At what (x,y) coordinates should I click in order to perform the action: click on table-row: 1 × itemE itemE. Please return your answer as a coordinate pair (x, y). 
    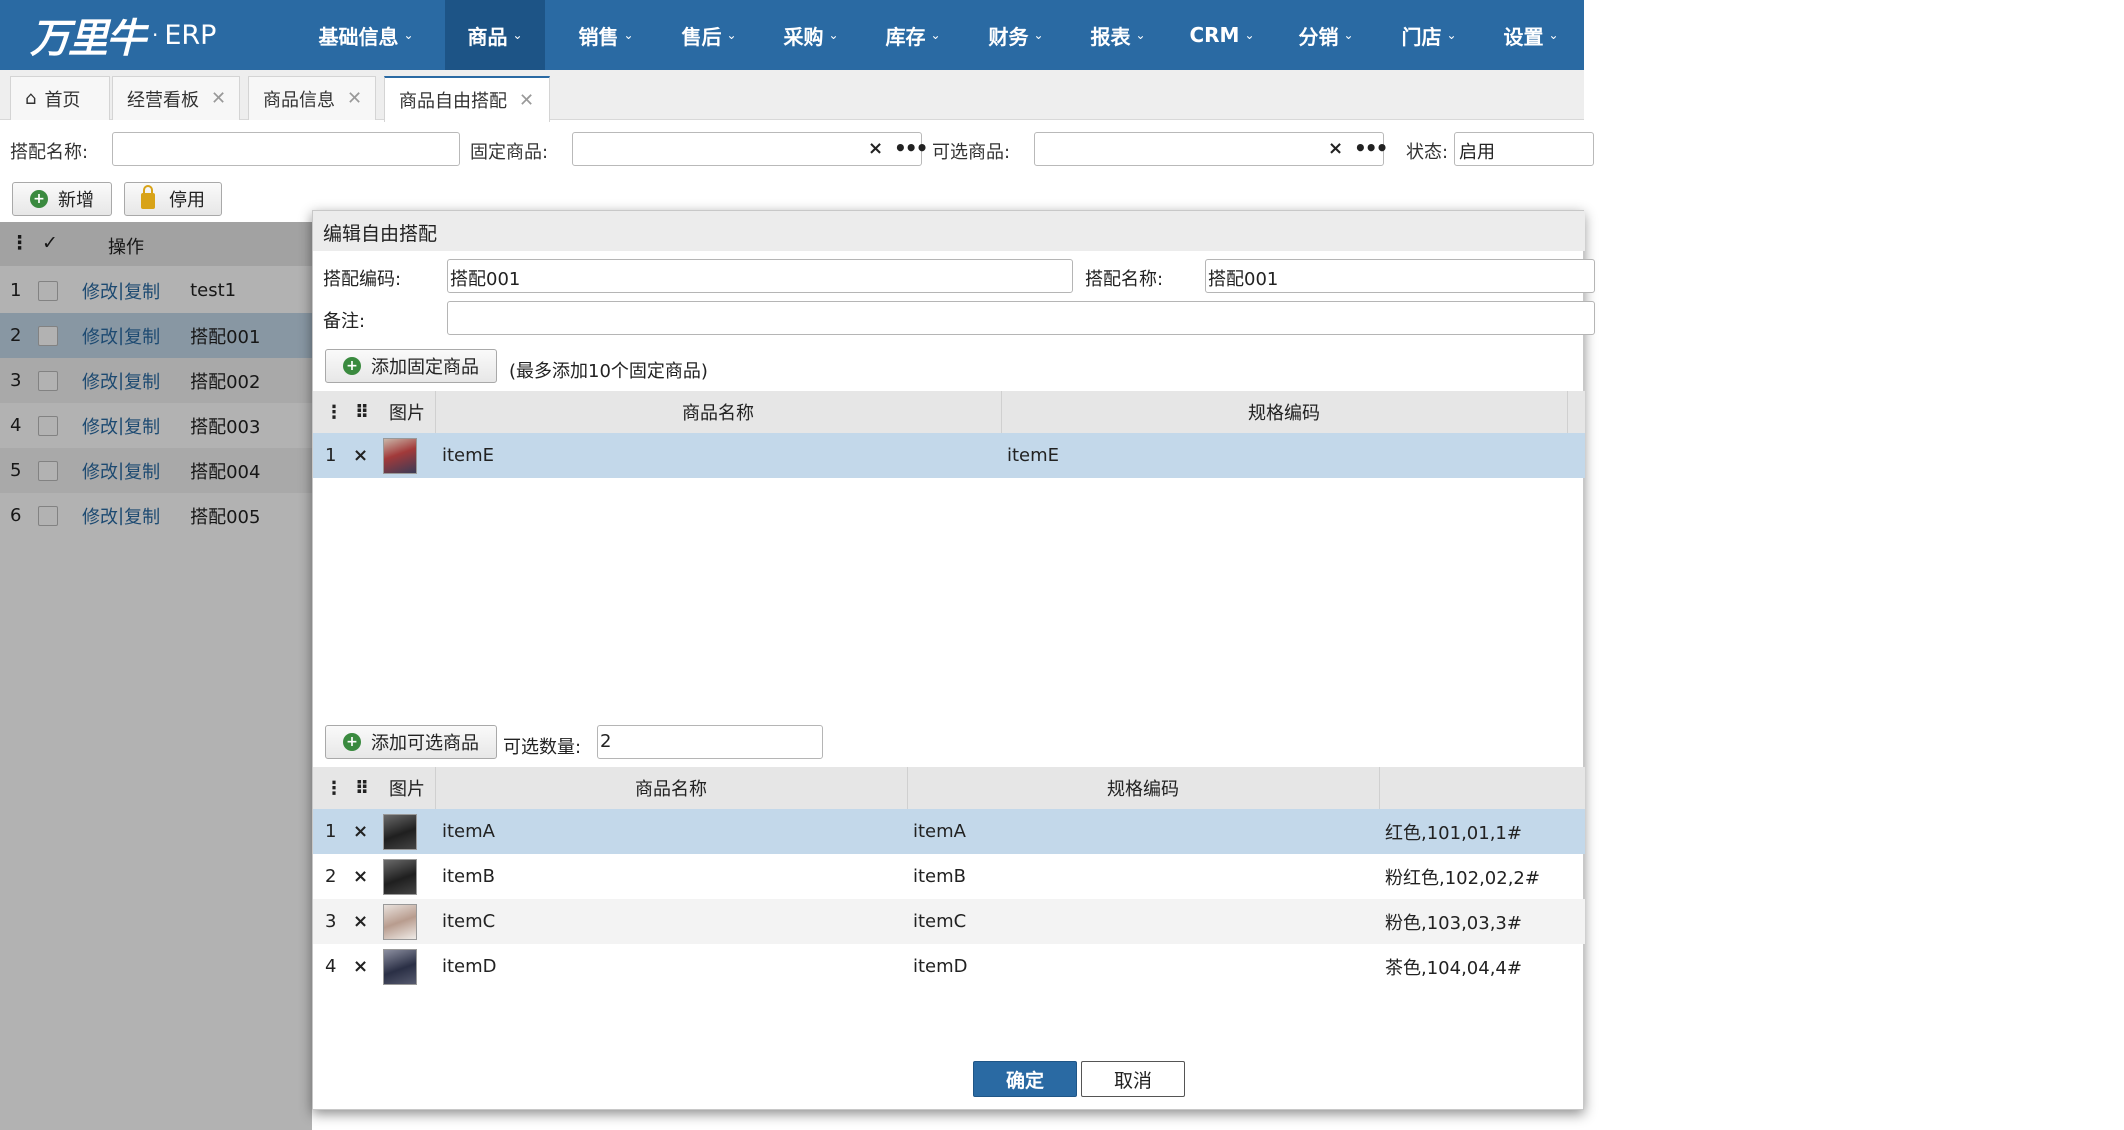
    Looking at the image, I should click on (949, 455).